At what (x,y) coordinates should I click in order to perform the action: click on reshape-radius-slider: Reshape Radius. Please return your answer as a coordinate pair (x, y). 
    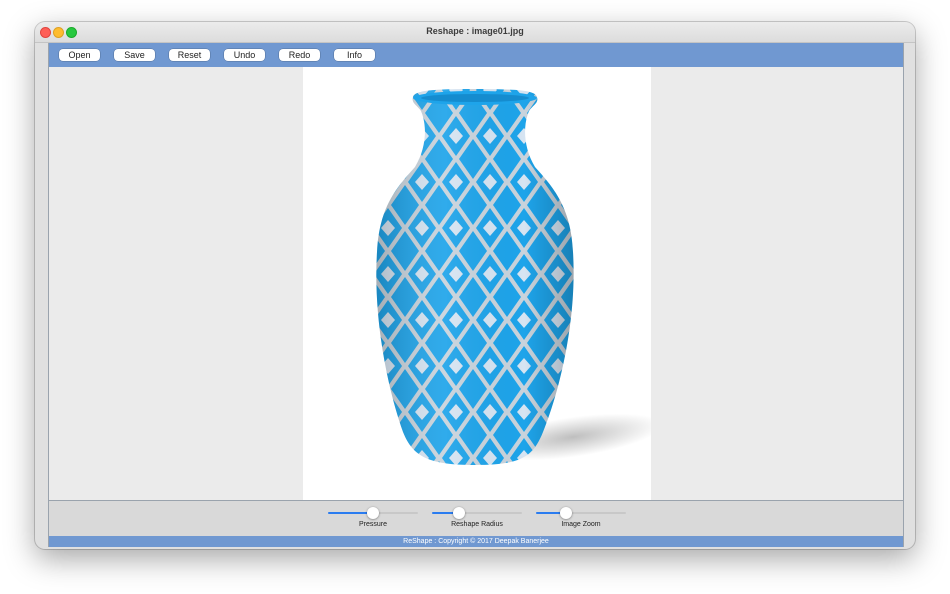
    Looking at the image, I should click on (477, 518).